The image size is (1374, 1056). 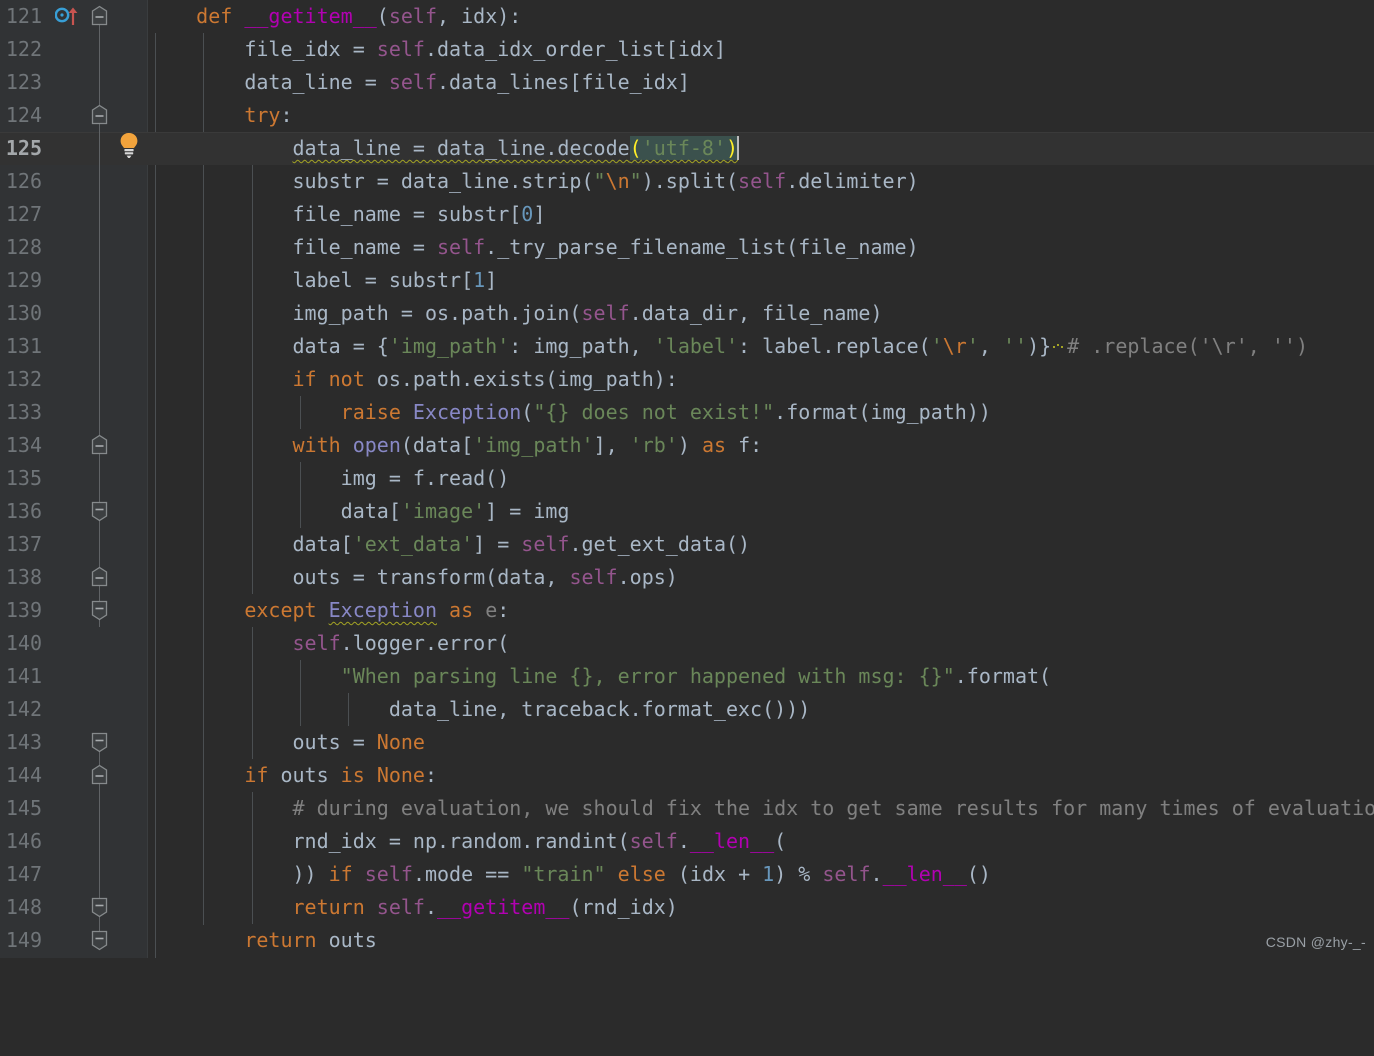 I want to click on line-content: img = f.read(), so click(x=329, y=478).